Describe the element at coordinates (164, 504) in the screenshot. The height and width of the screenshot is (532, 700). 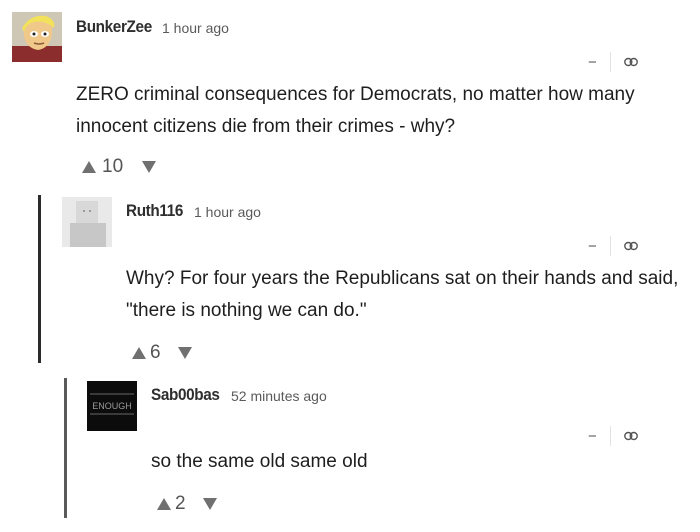
I see `triangle-up-icon` at that location.